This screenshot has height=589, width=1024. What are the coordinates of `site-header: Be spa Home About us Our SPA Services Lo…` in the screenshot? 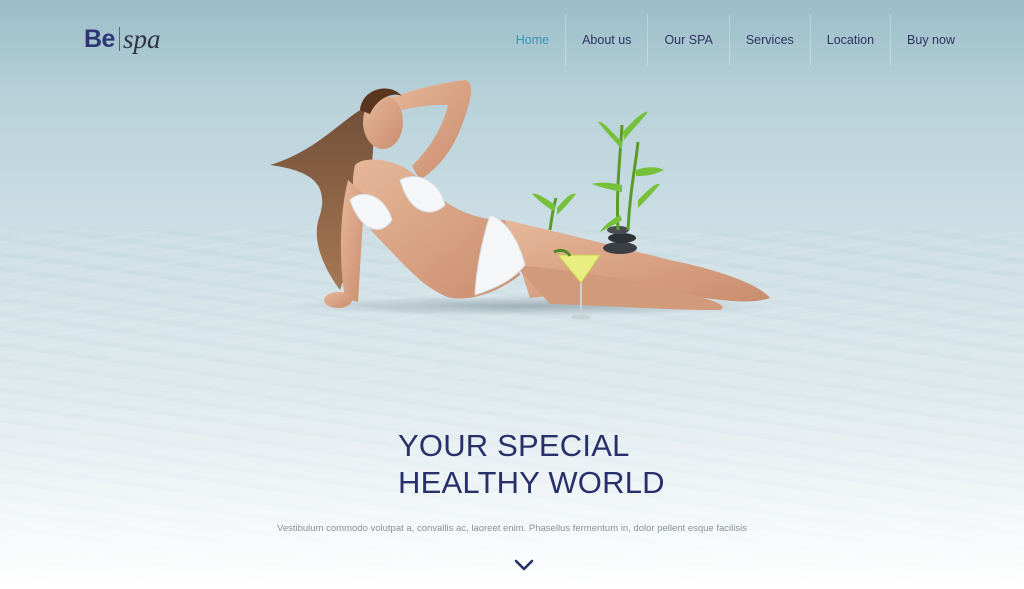 It's located at (512, 40).